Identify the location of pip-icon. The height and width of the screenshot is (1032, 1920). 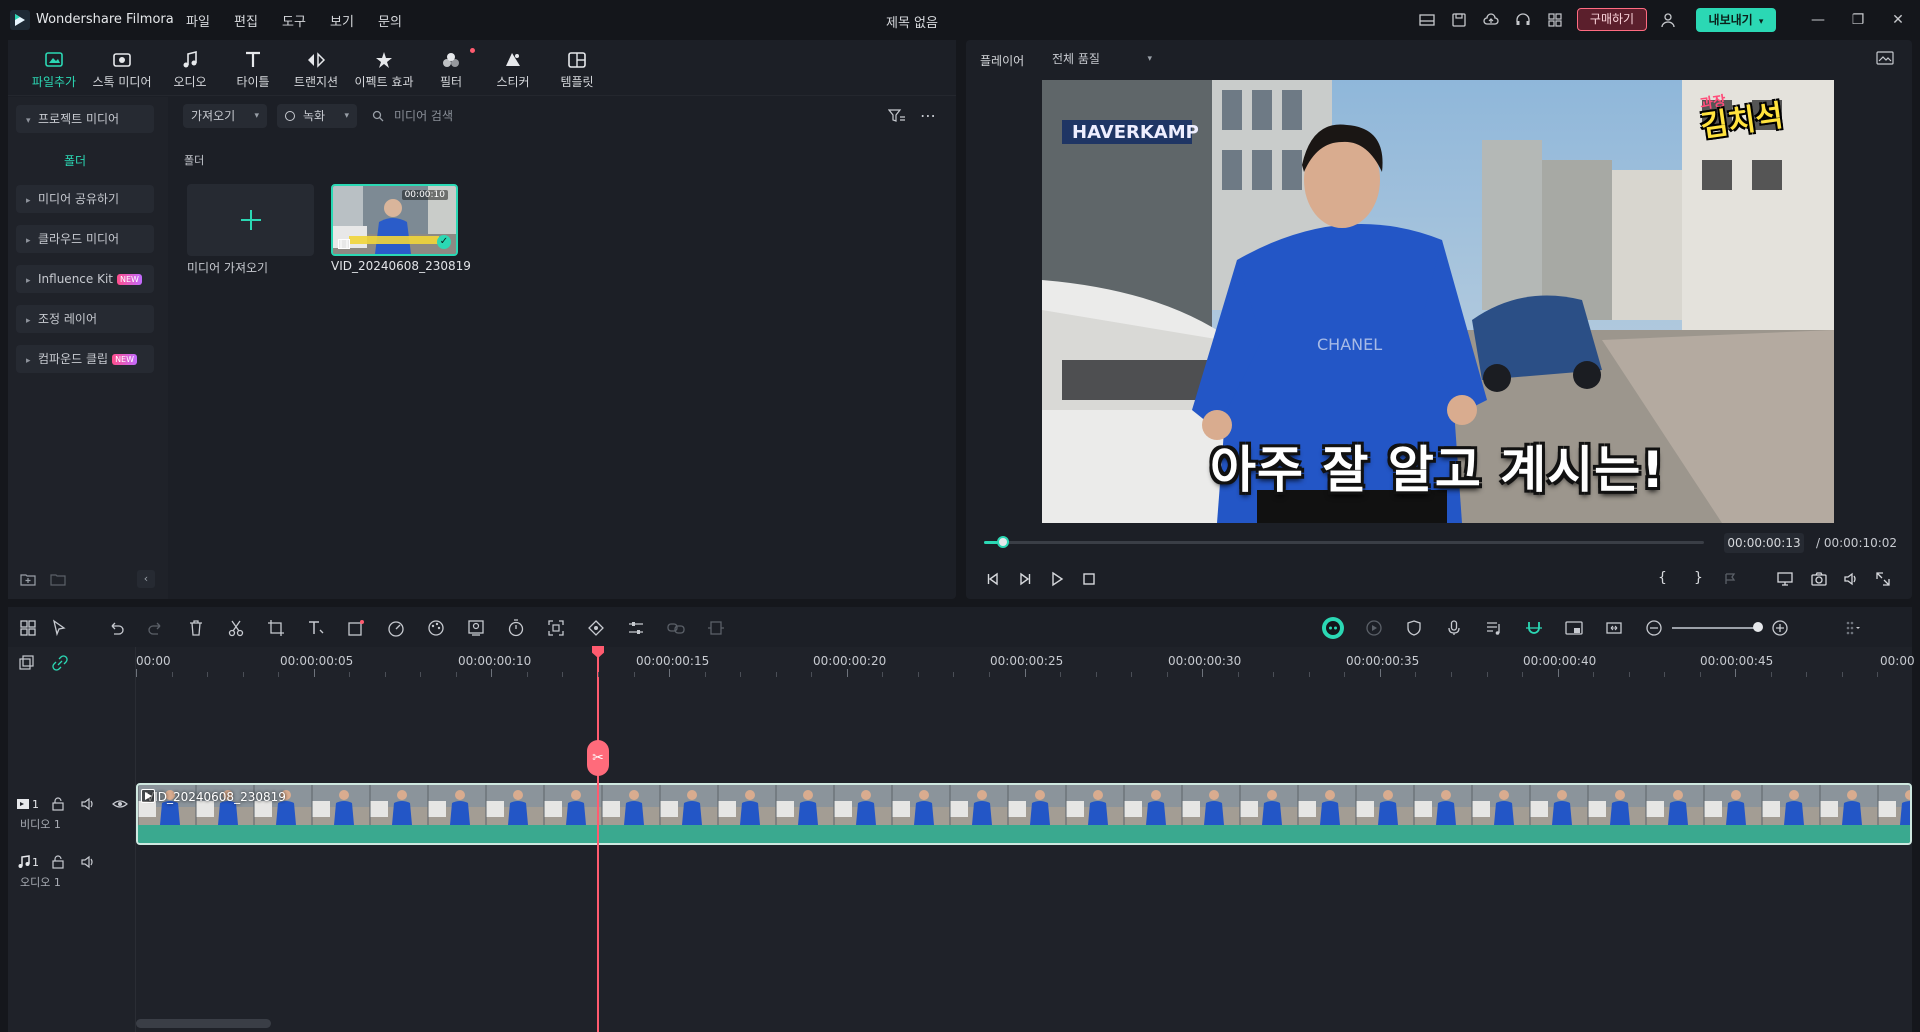
(1574, 628).